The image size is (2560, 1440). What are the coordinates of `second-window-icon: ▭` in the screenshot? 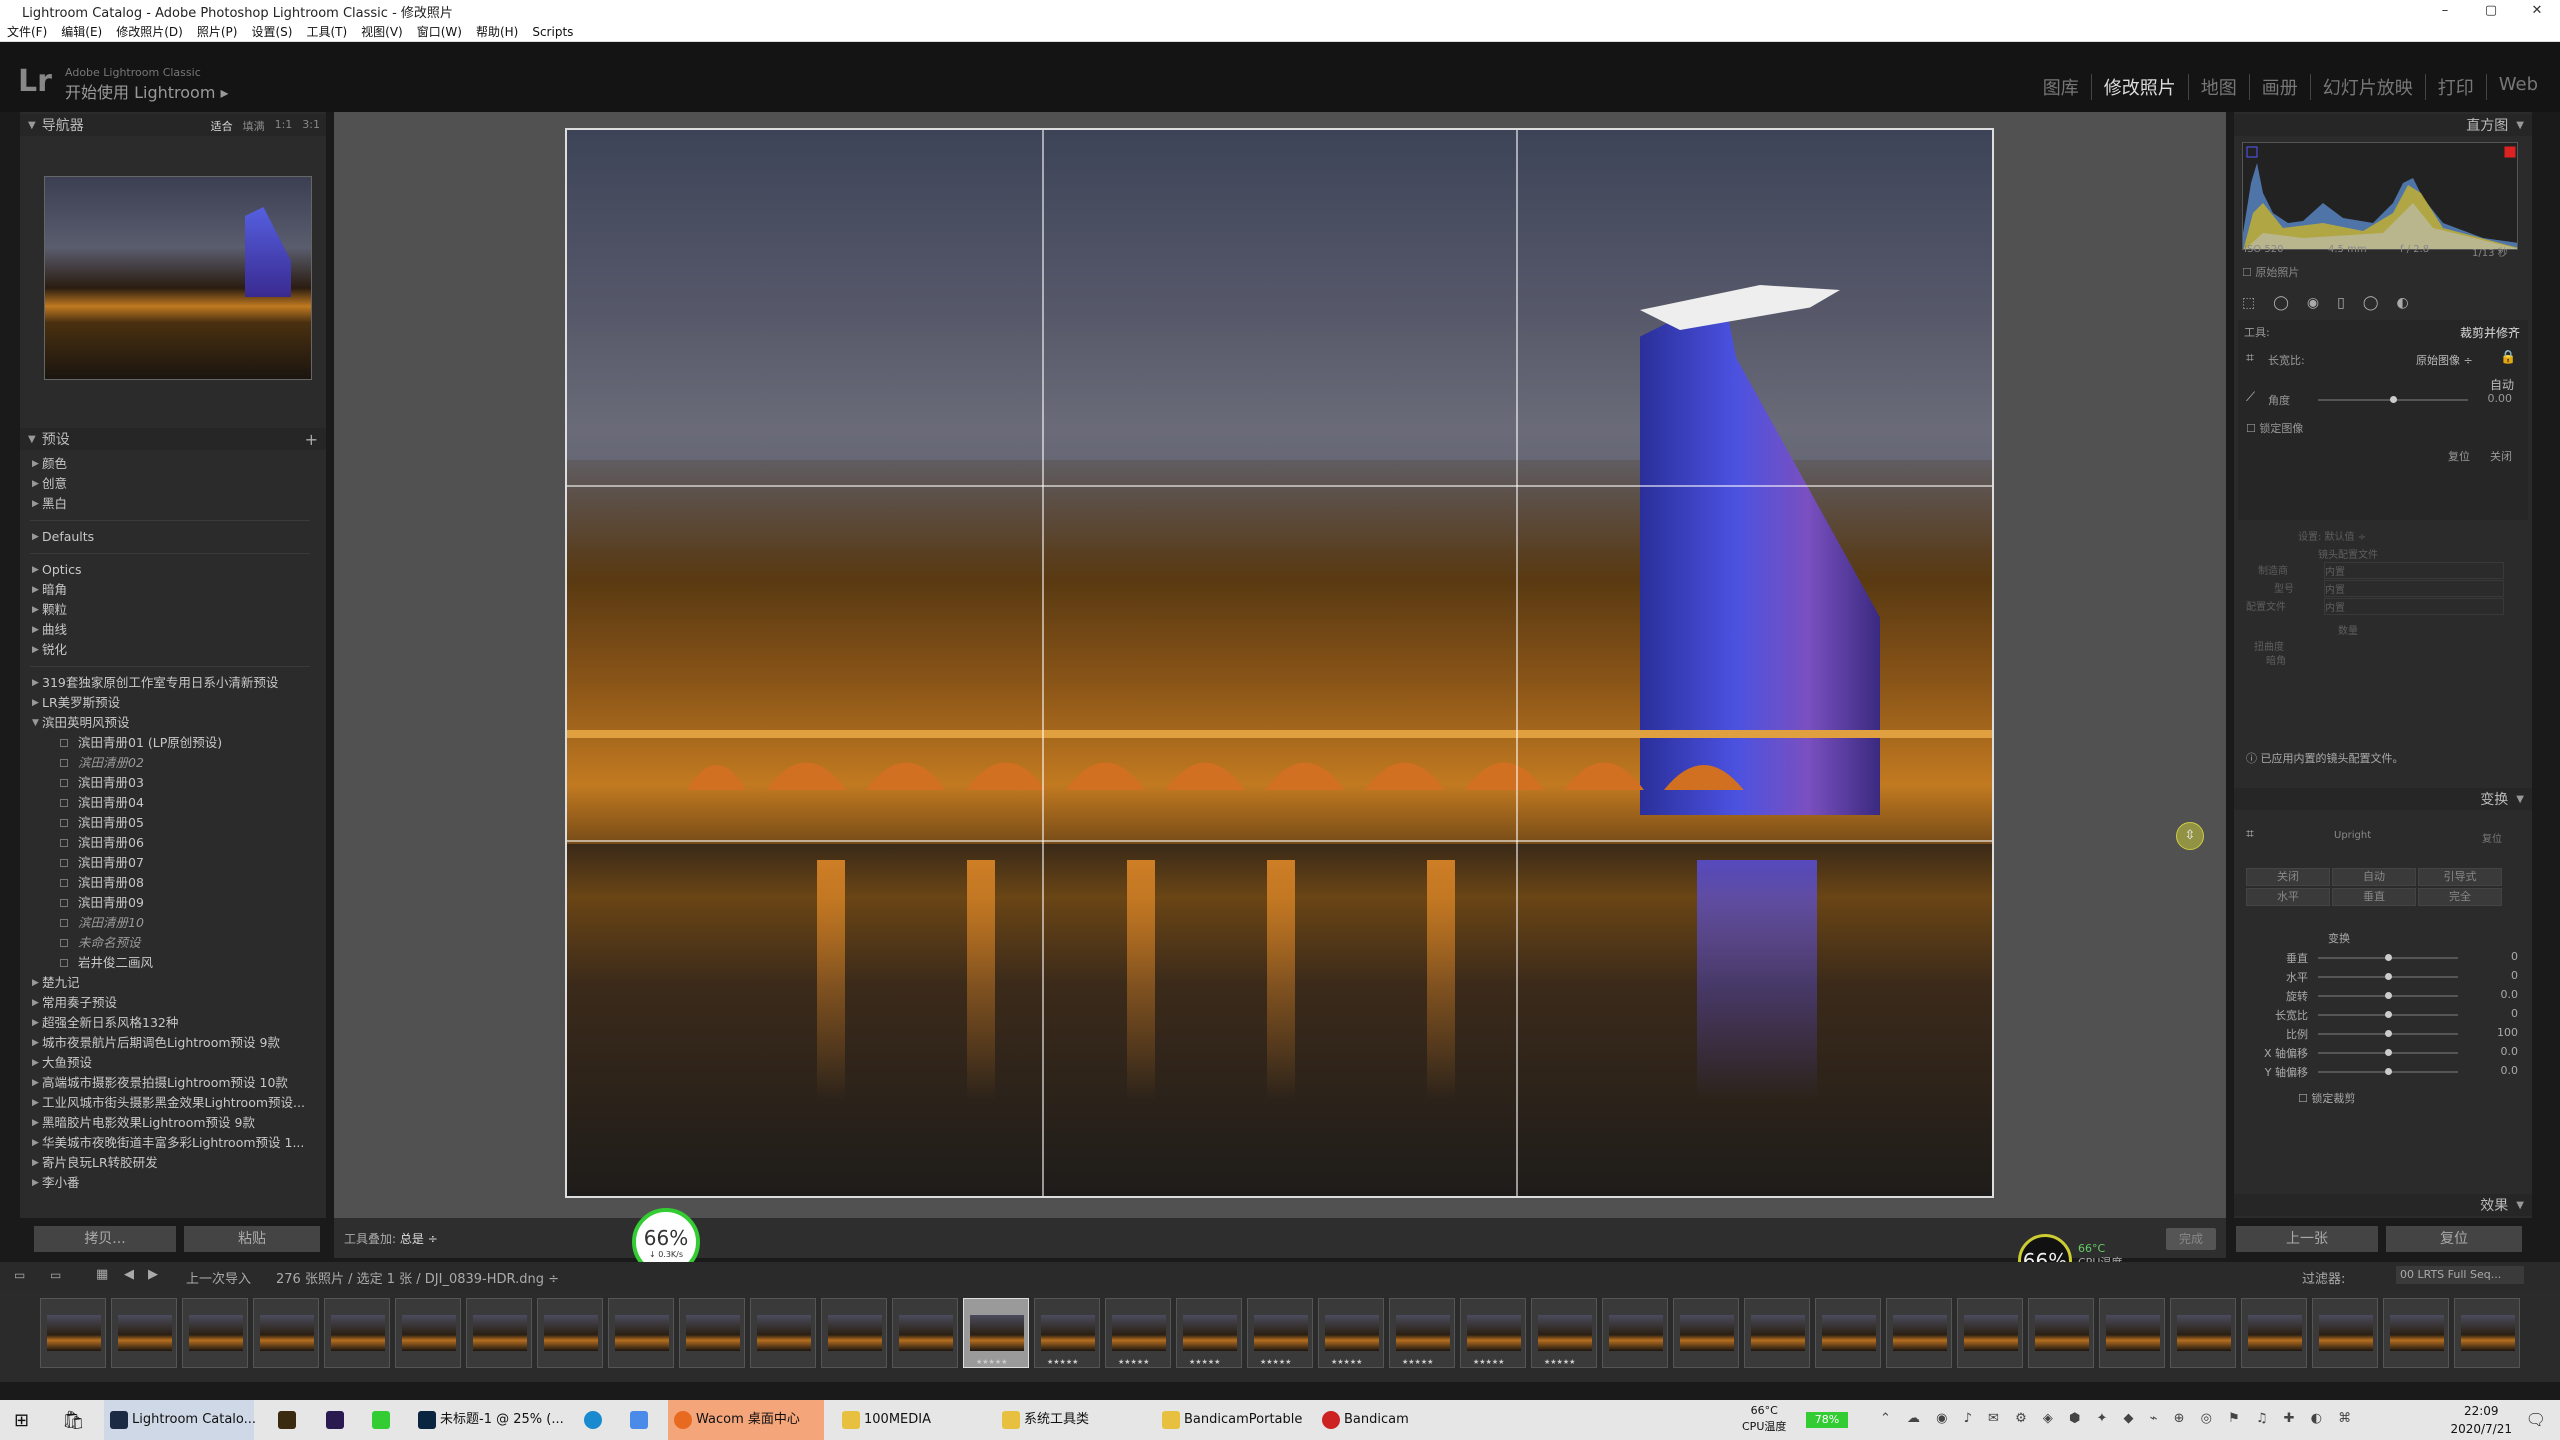 It's located at (55, 1275).